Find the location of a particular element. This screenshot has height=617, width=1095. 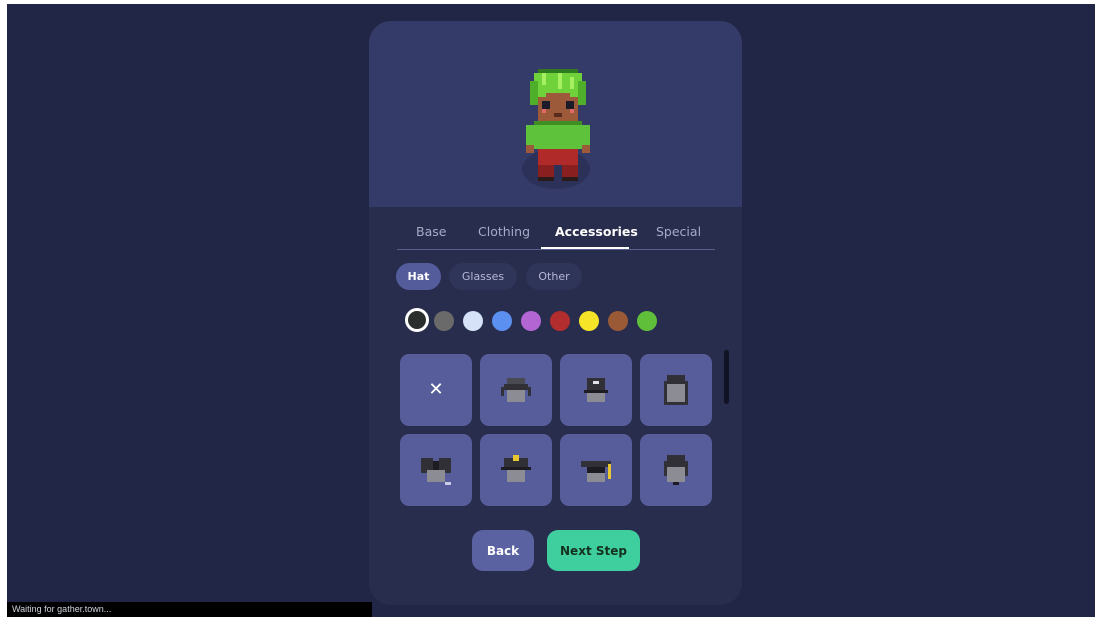

close-icon: ✕ is located at coordinates (436, 389).